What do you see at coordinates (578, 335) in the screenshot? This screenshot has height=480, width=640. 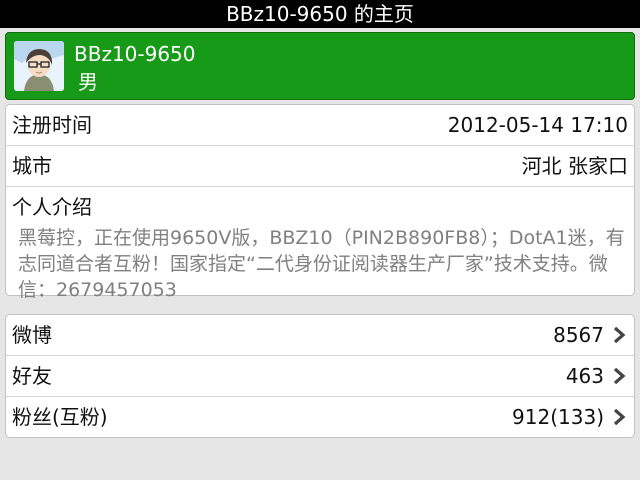 I see `weibo-count: 8567` at bounding box center [578, 335].